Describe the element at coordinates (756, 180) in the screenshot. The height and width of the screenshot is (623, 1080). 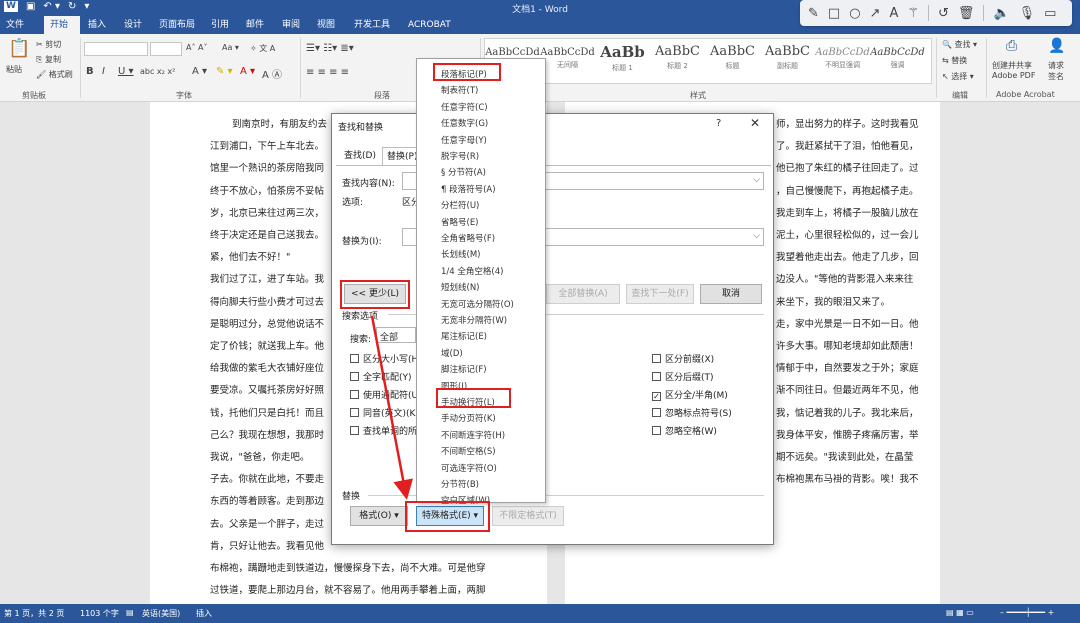
I see `chevron-down-icon: ⌵` at that location.